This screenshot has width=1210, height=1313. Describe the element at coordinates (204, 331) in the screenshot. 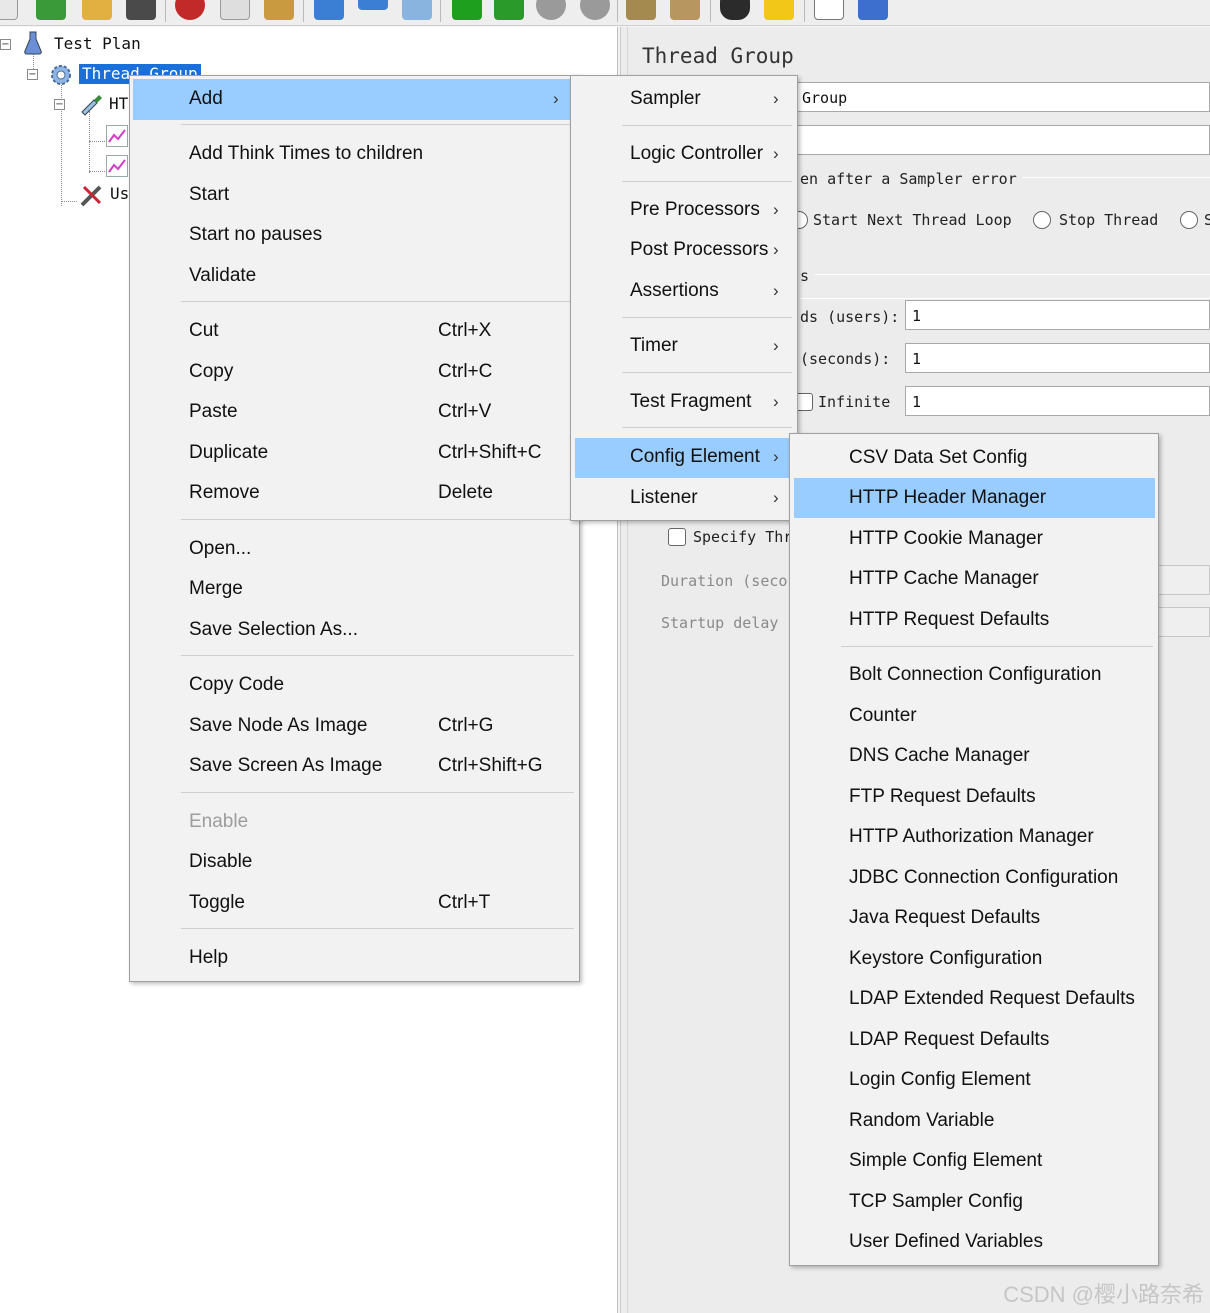

I see `menu-item-cut: Cut` at that location.